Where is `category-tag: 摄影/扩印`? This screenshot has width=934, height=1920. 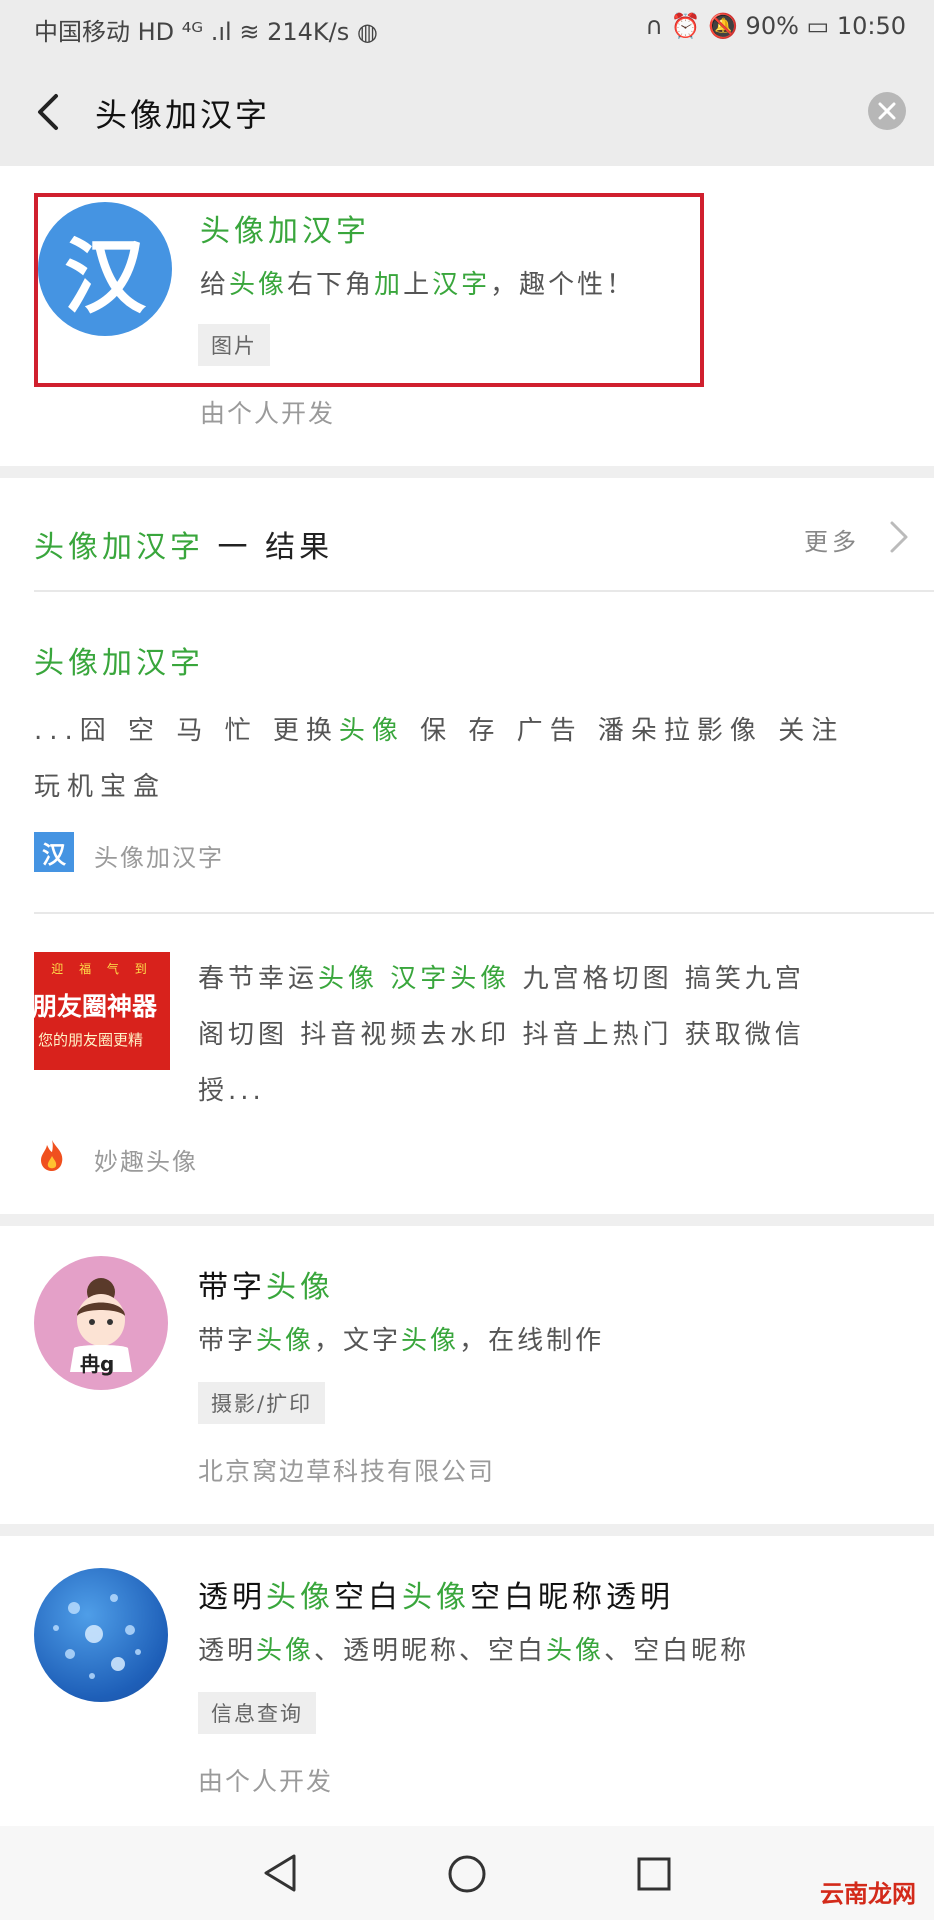 category-tag: 摄影/扩印 is located at coordinates (262, 1403).